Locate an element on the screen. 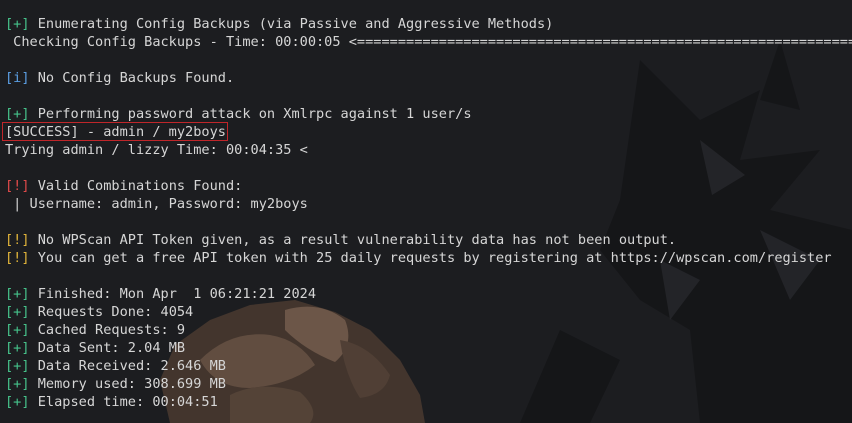  line-text: Elapsed time: 00:04:51 is located at coordinates (123, 402).